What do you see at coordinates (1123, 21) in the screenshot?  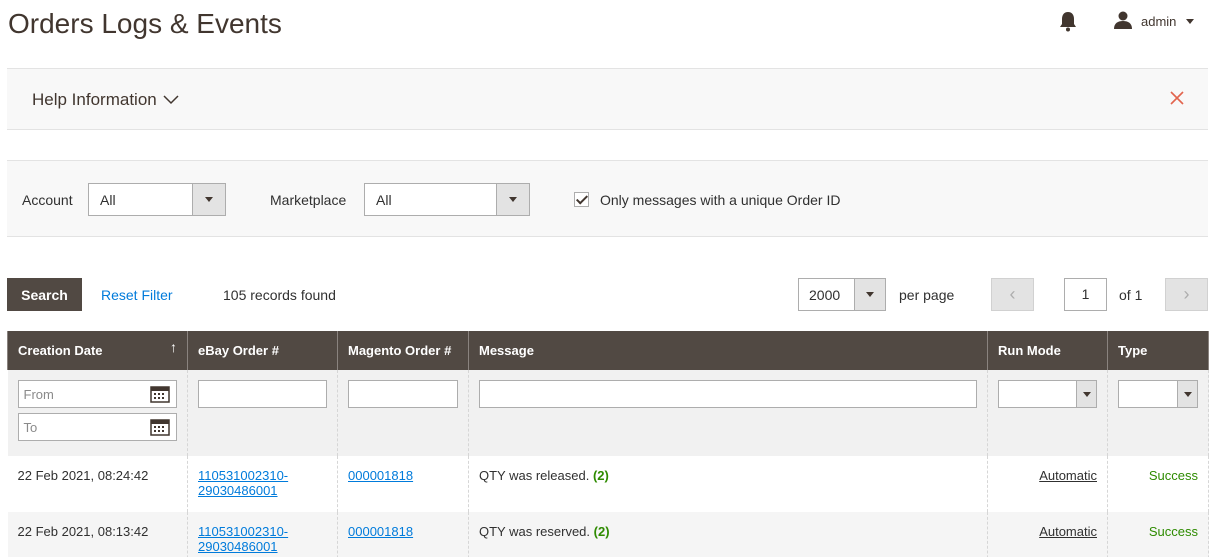 I see `user-icon` at bounding box center [1123, 21].